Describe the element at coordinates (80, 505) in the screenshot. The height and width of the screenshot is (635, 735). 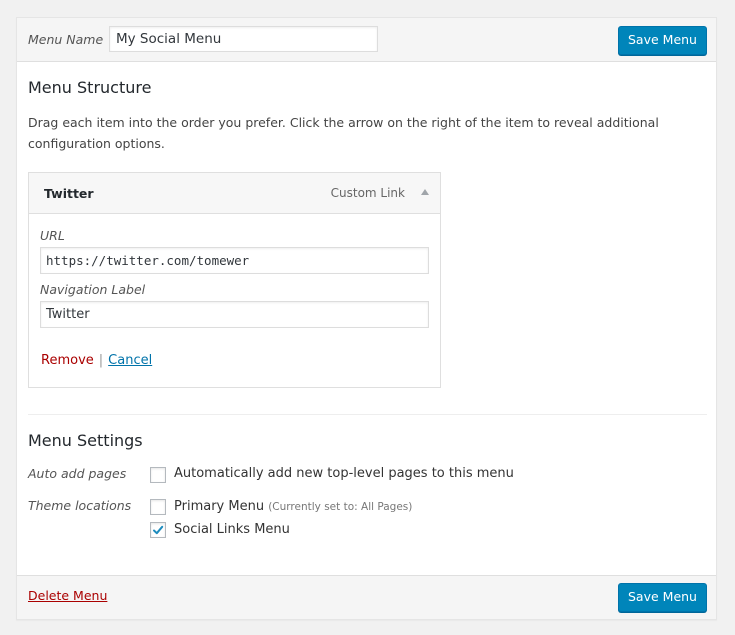
I see `theme-locations-label: Theme locations` at that location.